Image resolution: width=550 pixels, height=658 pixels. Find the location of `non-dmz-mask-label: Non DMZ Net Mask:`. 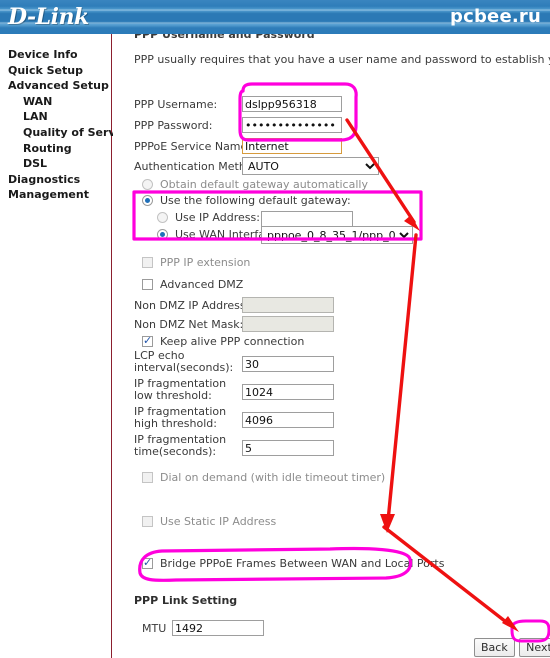

non-dmz-mask-label: Non DMZ Net Mask: is located at coordinates (189, 324).